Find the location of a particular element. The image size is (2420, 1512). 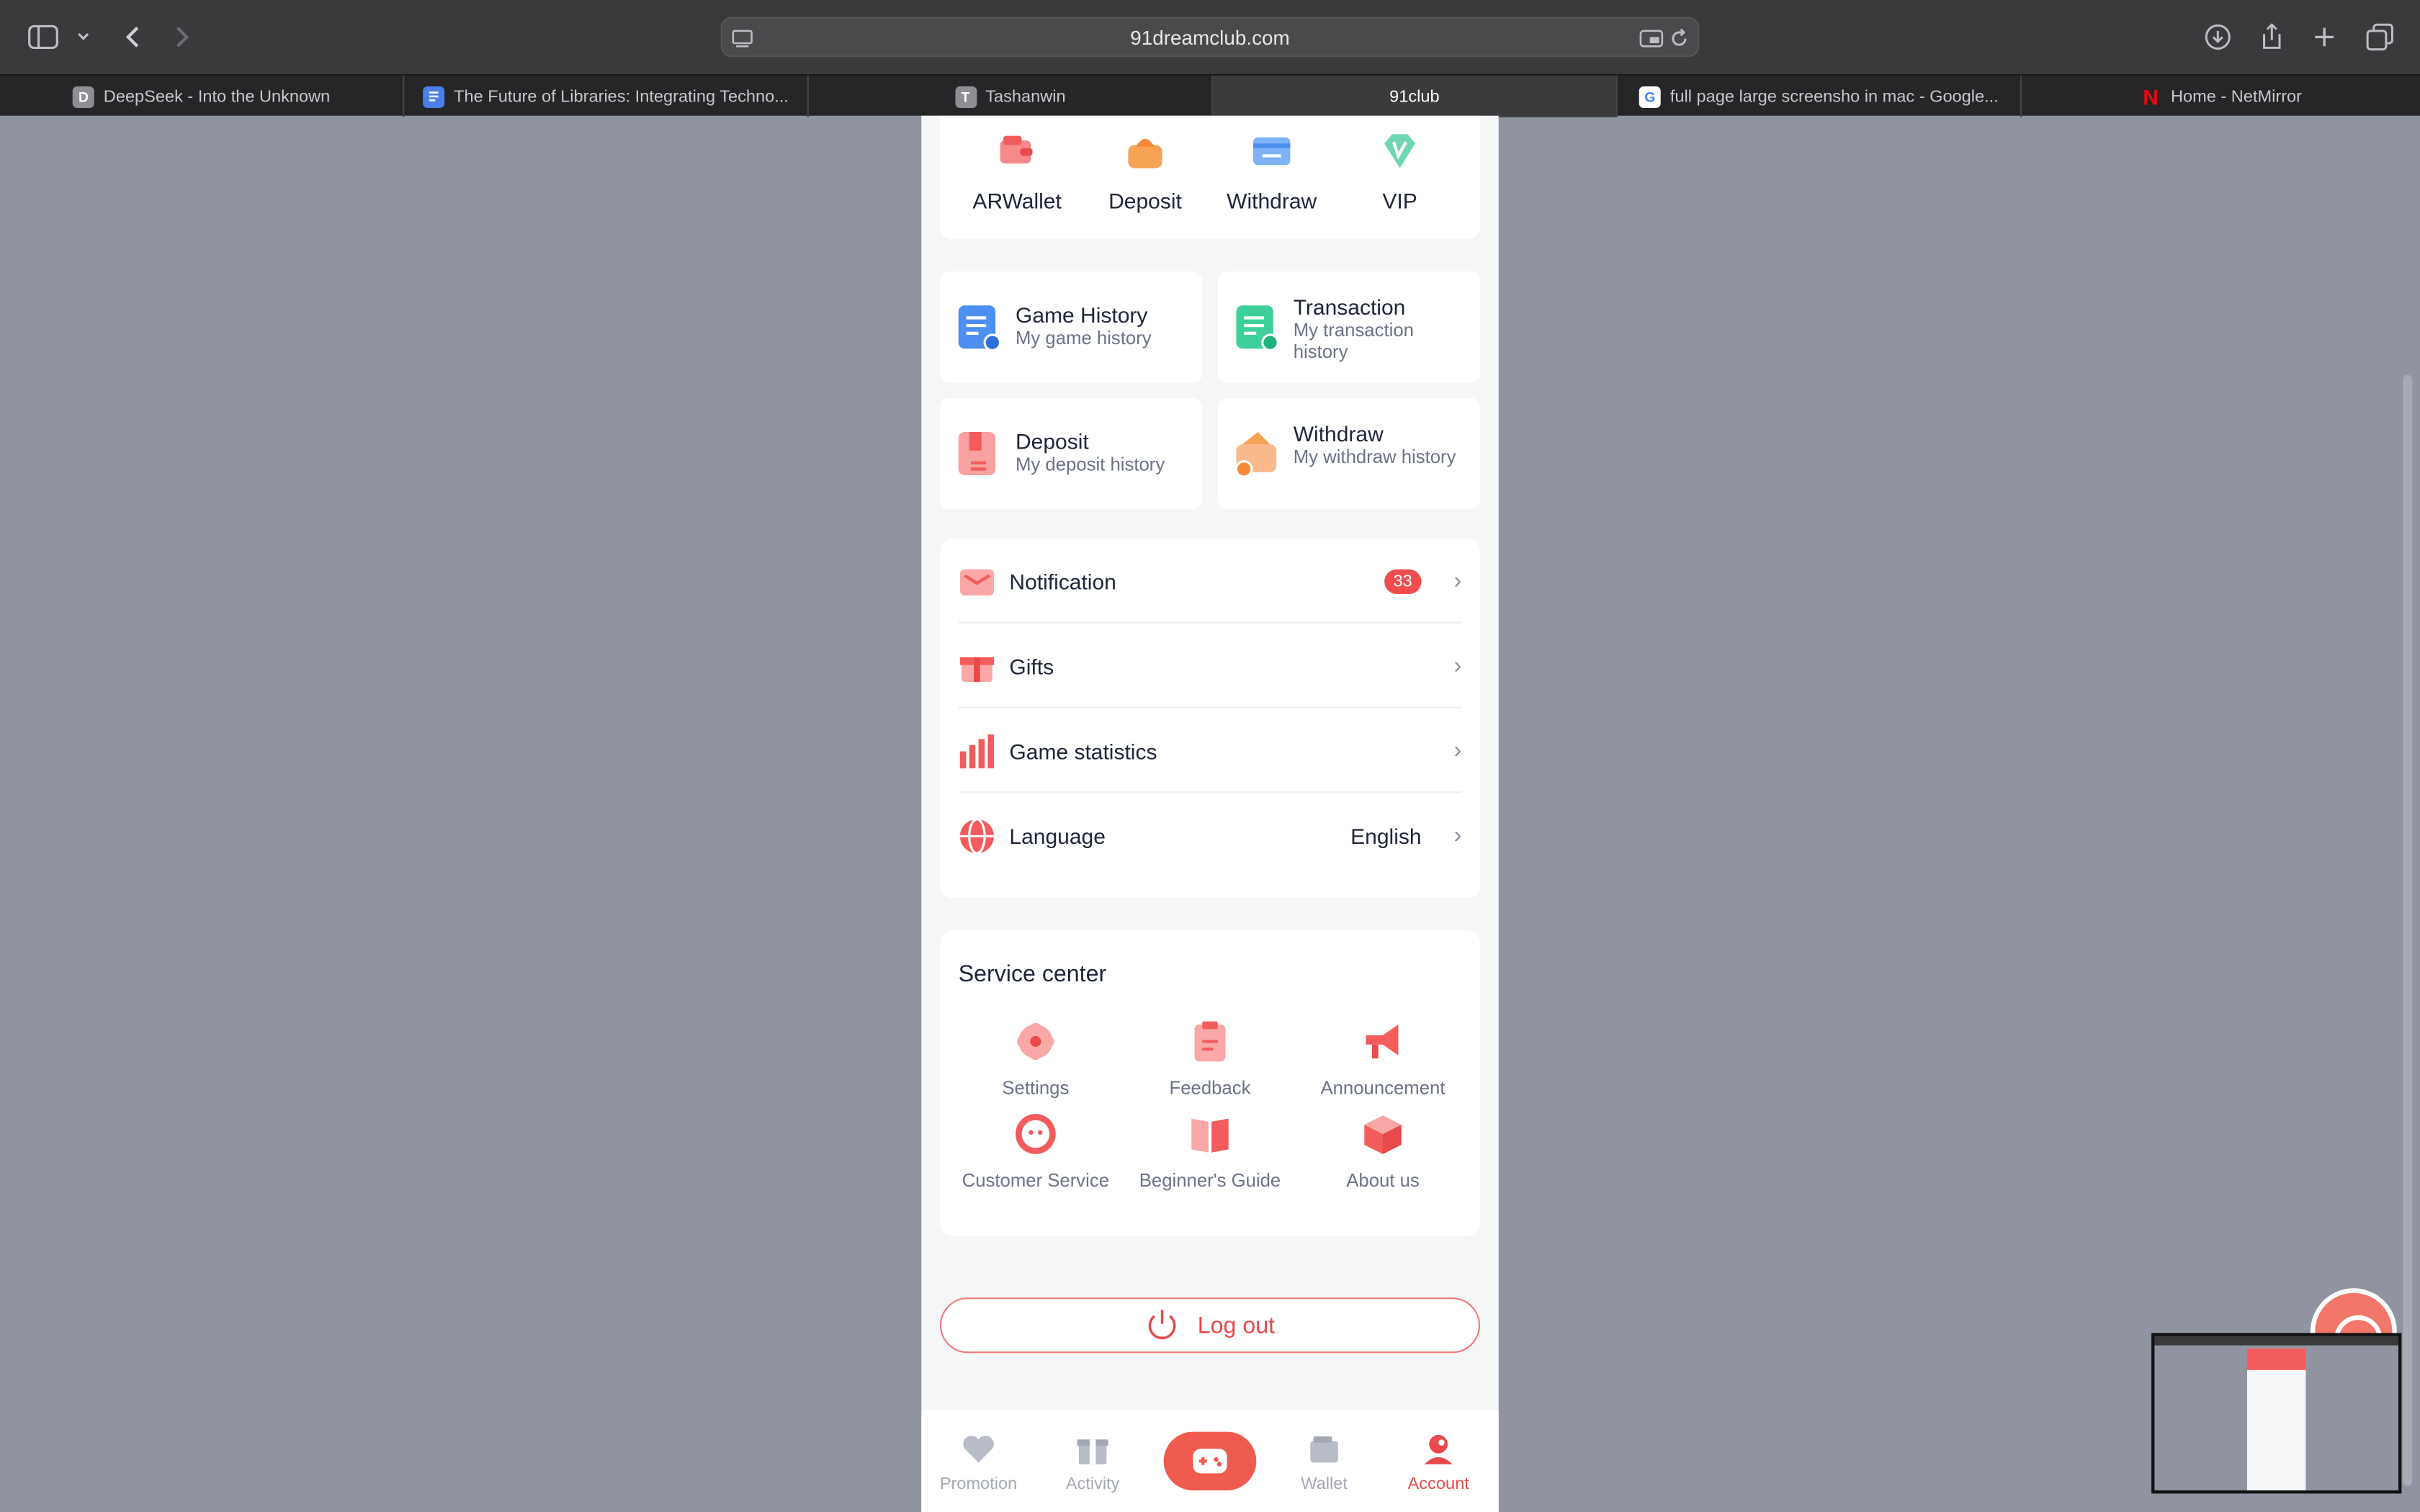

game-history-icon is located at coordinates (980, 328).